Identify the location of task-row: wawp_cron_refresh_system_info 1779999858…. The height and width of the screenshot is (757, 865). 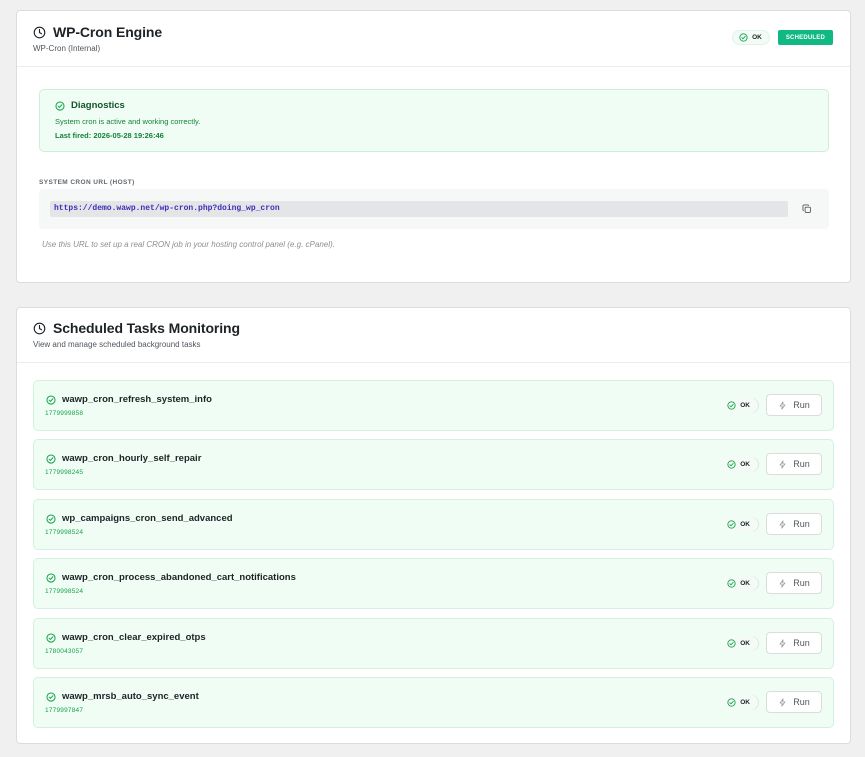
(433, 405).